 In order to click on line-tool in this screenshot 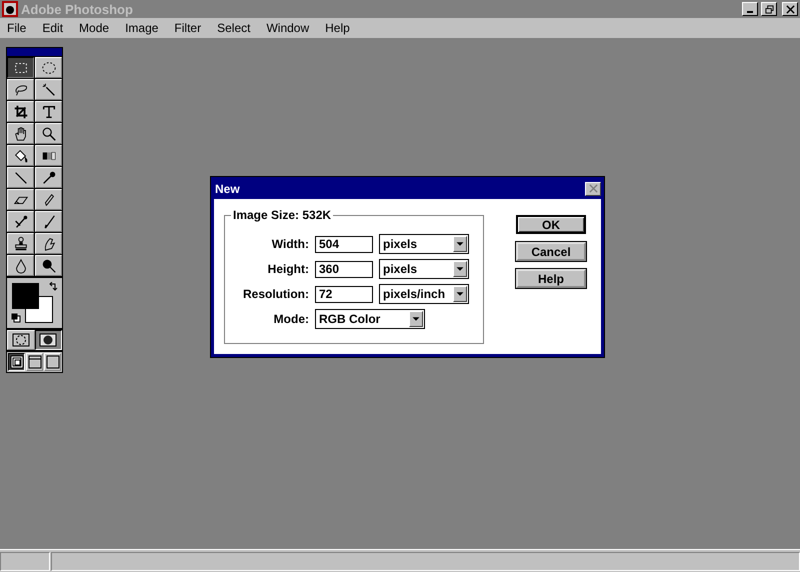, I will do `click(20, 177)`.